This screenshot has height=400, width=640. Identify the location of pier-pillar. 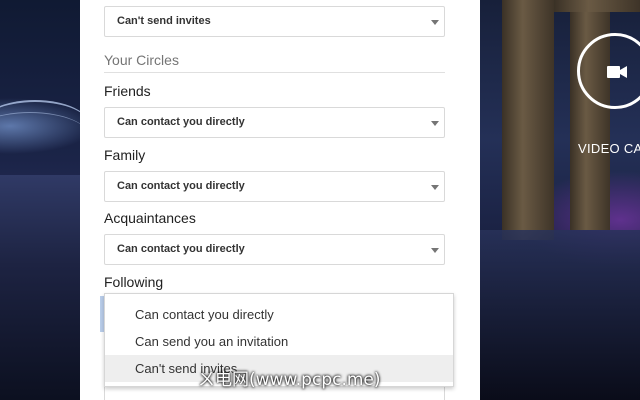
(528, 120).